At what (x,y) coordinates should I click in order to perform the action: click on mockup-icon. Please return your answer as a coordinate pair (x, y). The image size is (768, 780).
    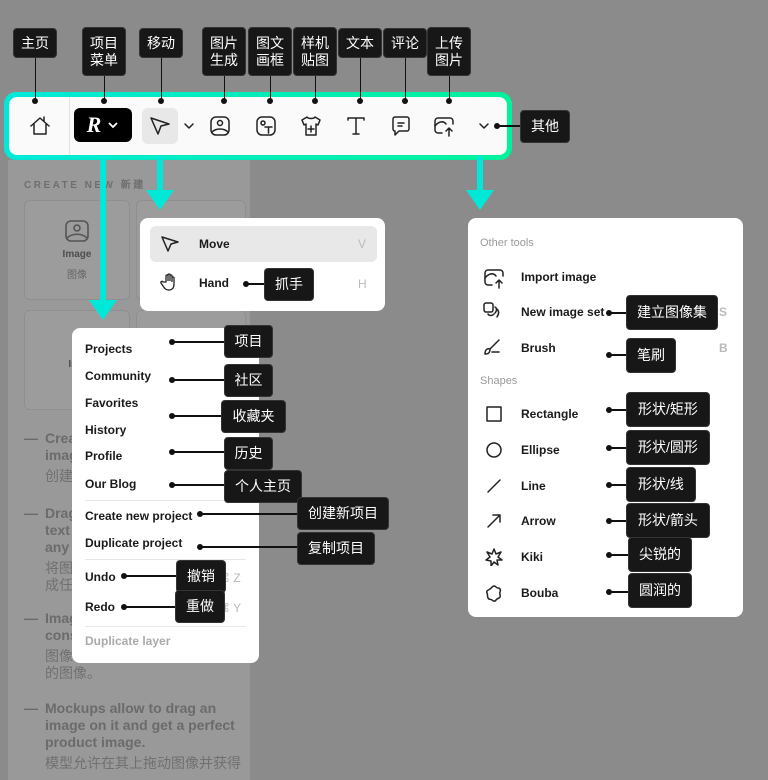
    Looking at the image, I should click on (311, 126).